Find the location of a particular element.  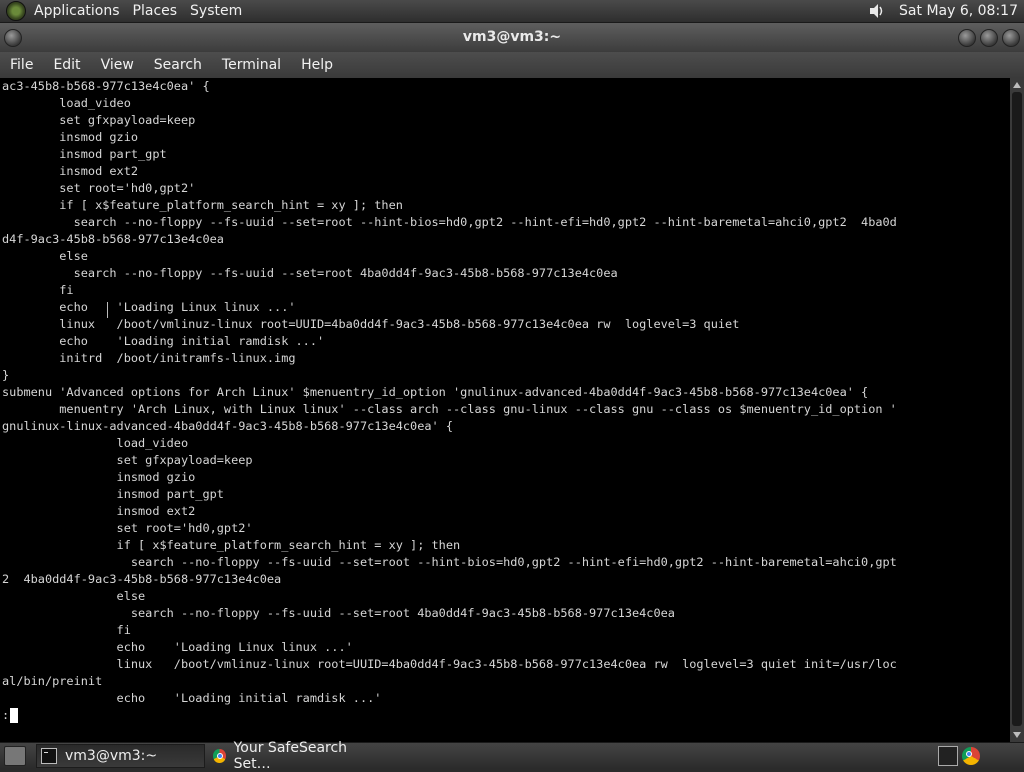

text-cursor is located at coordinates (14, 715).